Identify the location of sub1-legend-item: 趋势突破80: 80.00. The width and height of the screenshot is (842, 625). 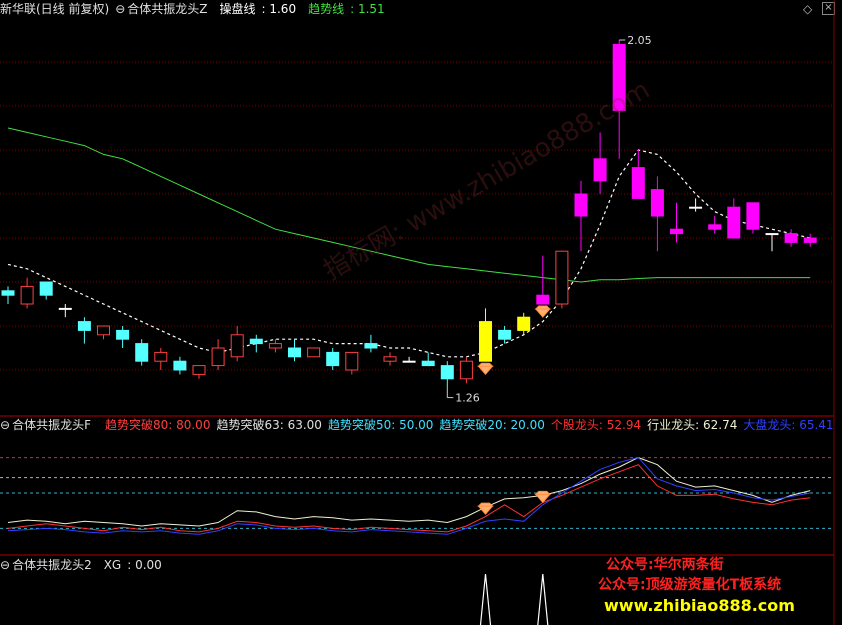
(157, 425).